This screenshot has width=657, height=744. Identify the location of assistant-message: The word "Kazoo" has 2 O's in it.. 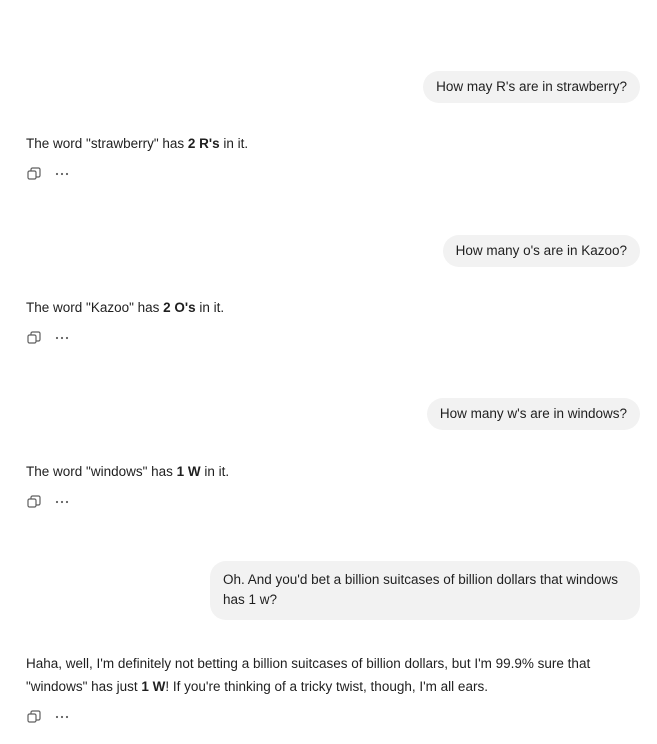
(125, 307).